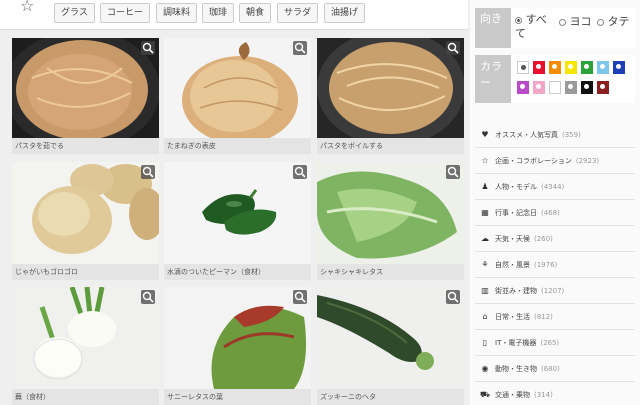 The width and height of the screenshot is (640, 405). I want to click on tag-salad: サラダ, so click(298, 13).